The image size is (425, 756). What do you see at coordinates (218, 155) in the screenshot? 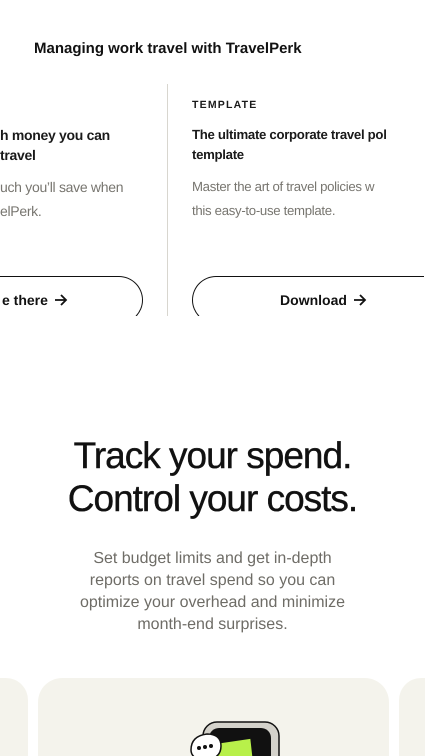
I see `card-title: template` at bounding box center [218, 155].